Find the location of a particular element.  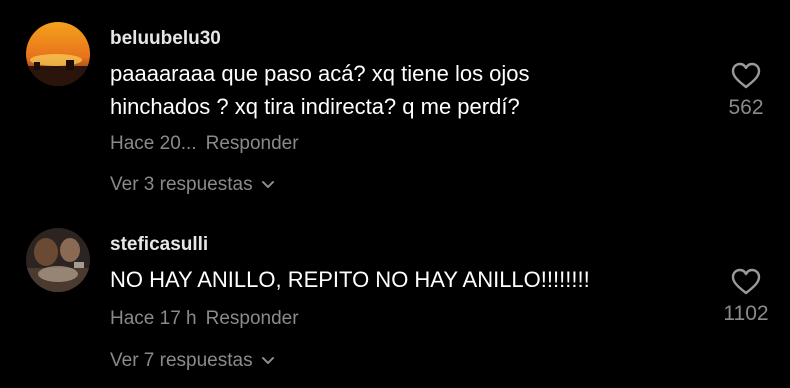

view-replies-button: Ver 3 respuestas is located at coordinates (192, 185).